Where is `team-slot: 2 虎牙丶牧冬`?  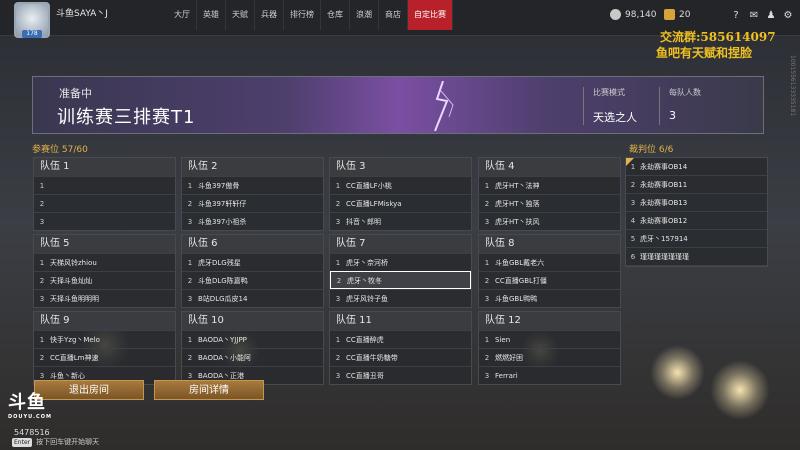 team-slot: 2 虎牙丶牧冬 is located at coordinates (400, 280).